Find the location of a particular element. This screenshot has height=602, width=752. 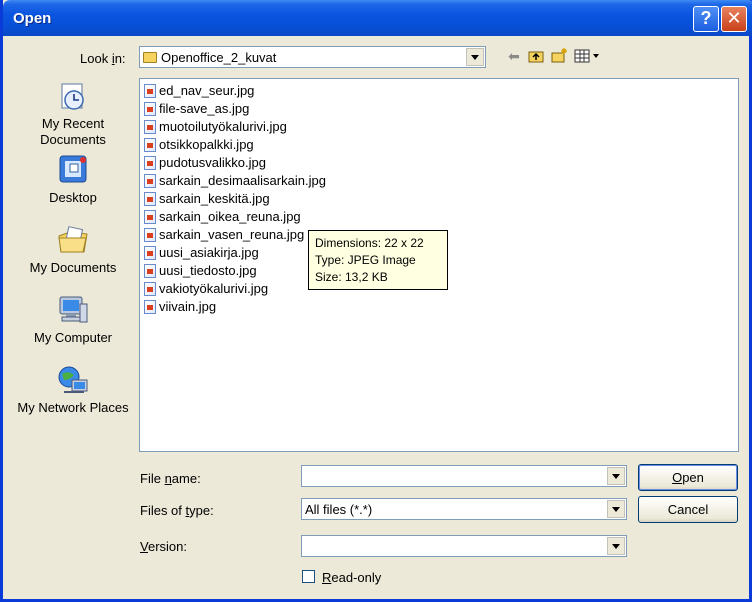

my-computer-icon is located at coordinates (73, 311).